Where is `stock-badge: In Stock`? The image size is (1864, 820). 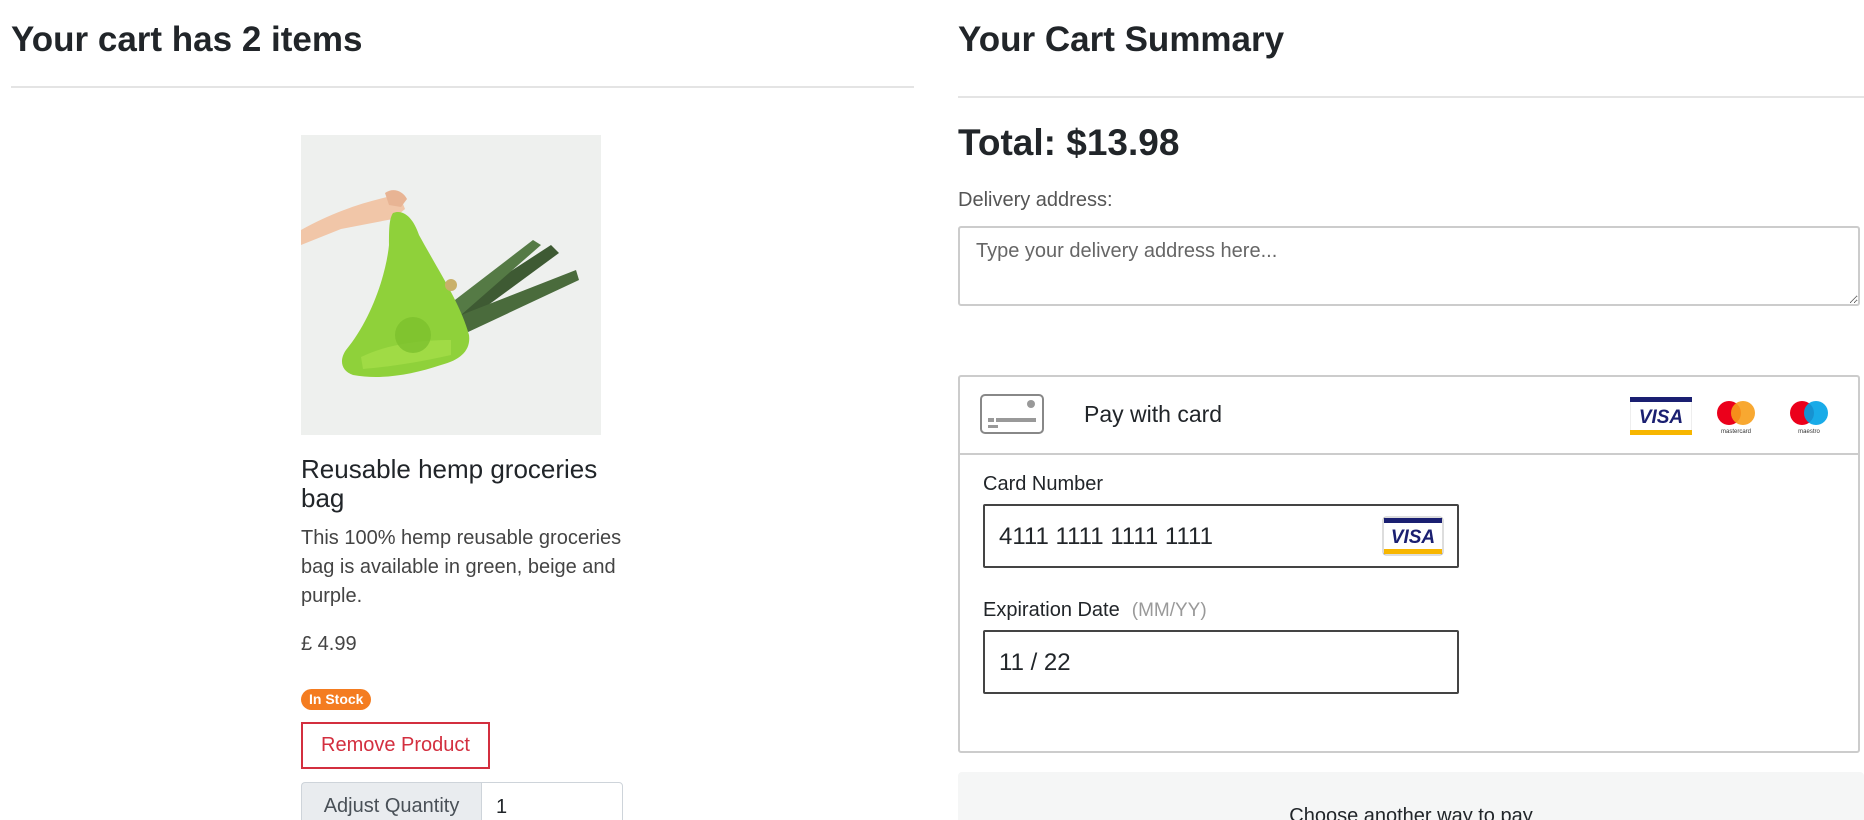
stock-badge: In Stock is located at coordinates (336, 699).